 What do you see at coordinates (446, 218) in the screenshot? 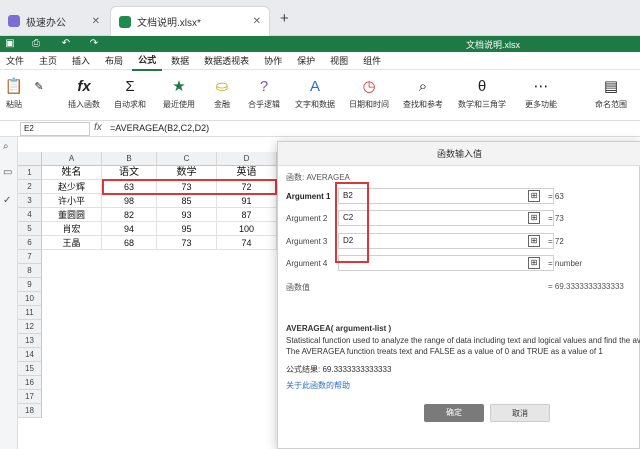
I see `argument-2-input: C2` at bounding box center [446, 218].